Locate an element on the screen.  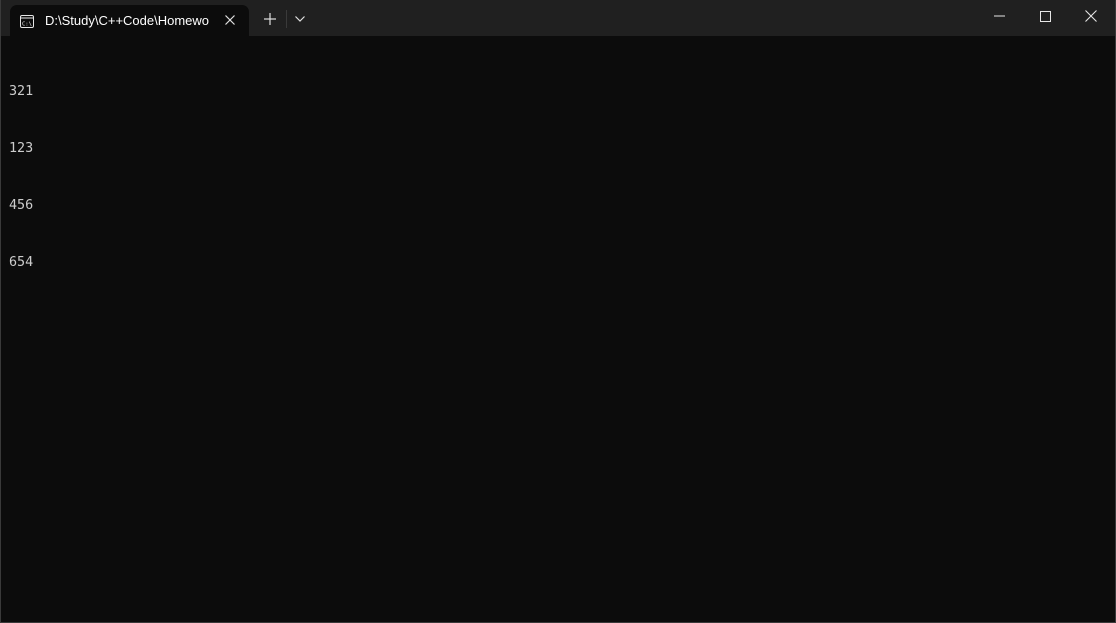
tab-title: D:\Study\C++Code\Homewo is located at coordinates (127, 20).